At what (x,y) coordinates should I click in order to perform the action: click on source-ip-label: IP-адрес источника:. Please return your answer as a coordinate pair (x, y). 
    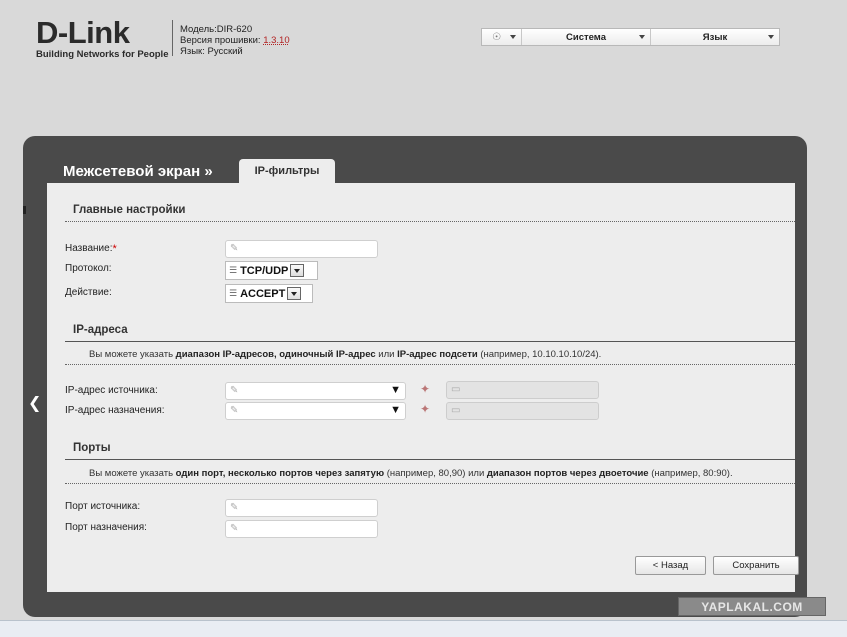
    Looking at the image, I should click on (111, 390).